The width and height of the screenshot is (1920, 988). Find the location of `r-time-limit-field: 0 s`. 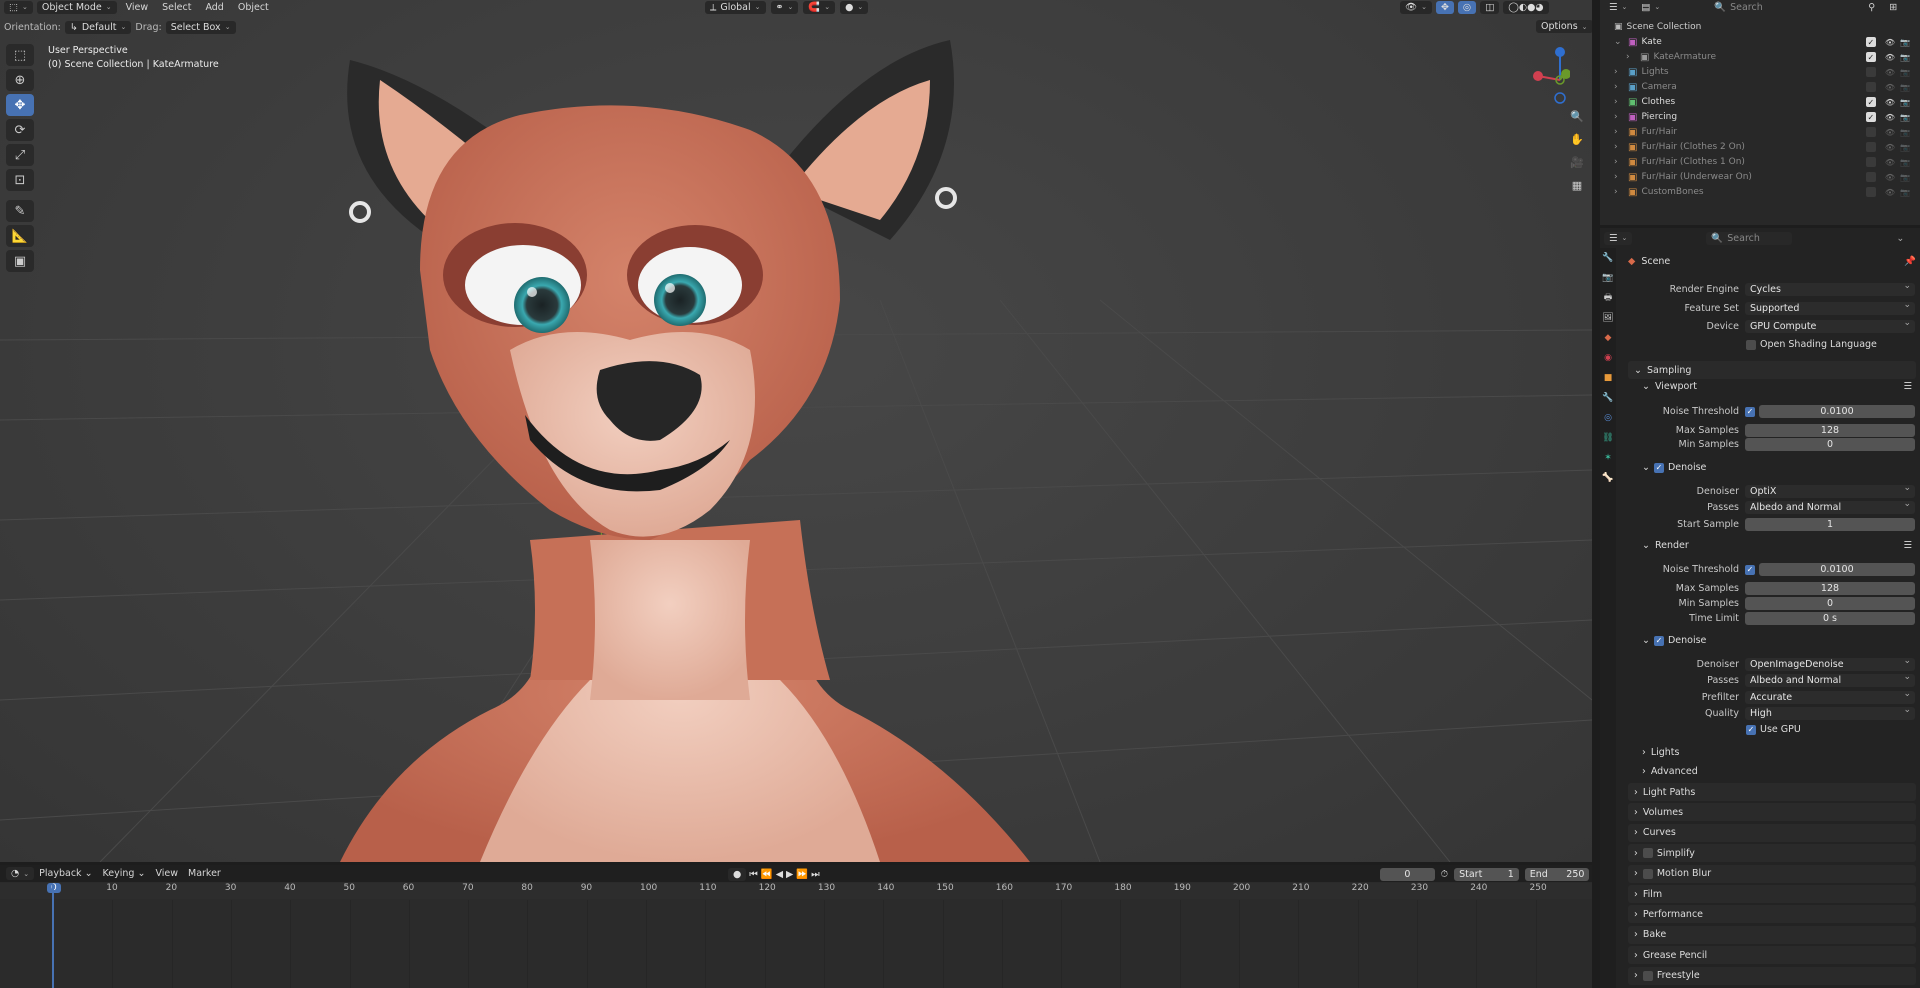

r-time-limit-field: 0 s is located at coordinates (1830, 618).